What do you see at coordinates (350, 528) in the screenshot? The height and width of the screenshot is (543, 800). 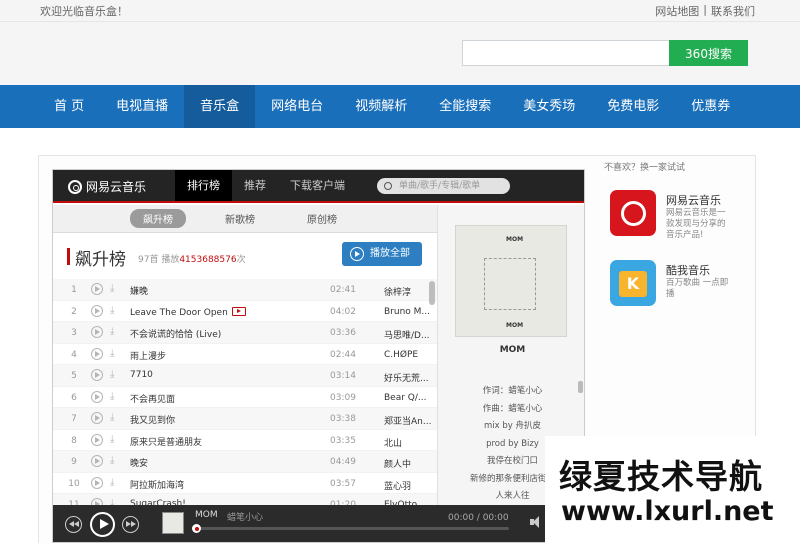 I see `progress-track` at bounding box center [350, 528].